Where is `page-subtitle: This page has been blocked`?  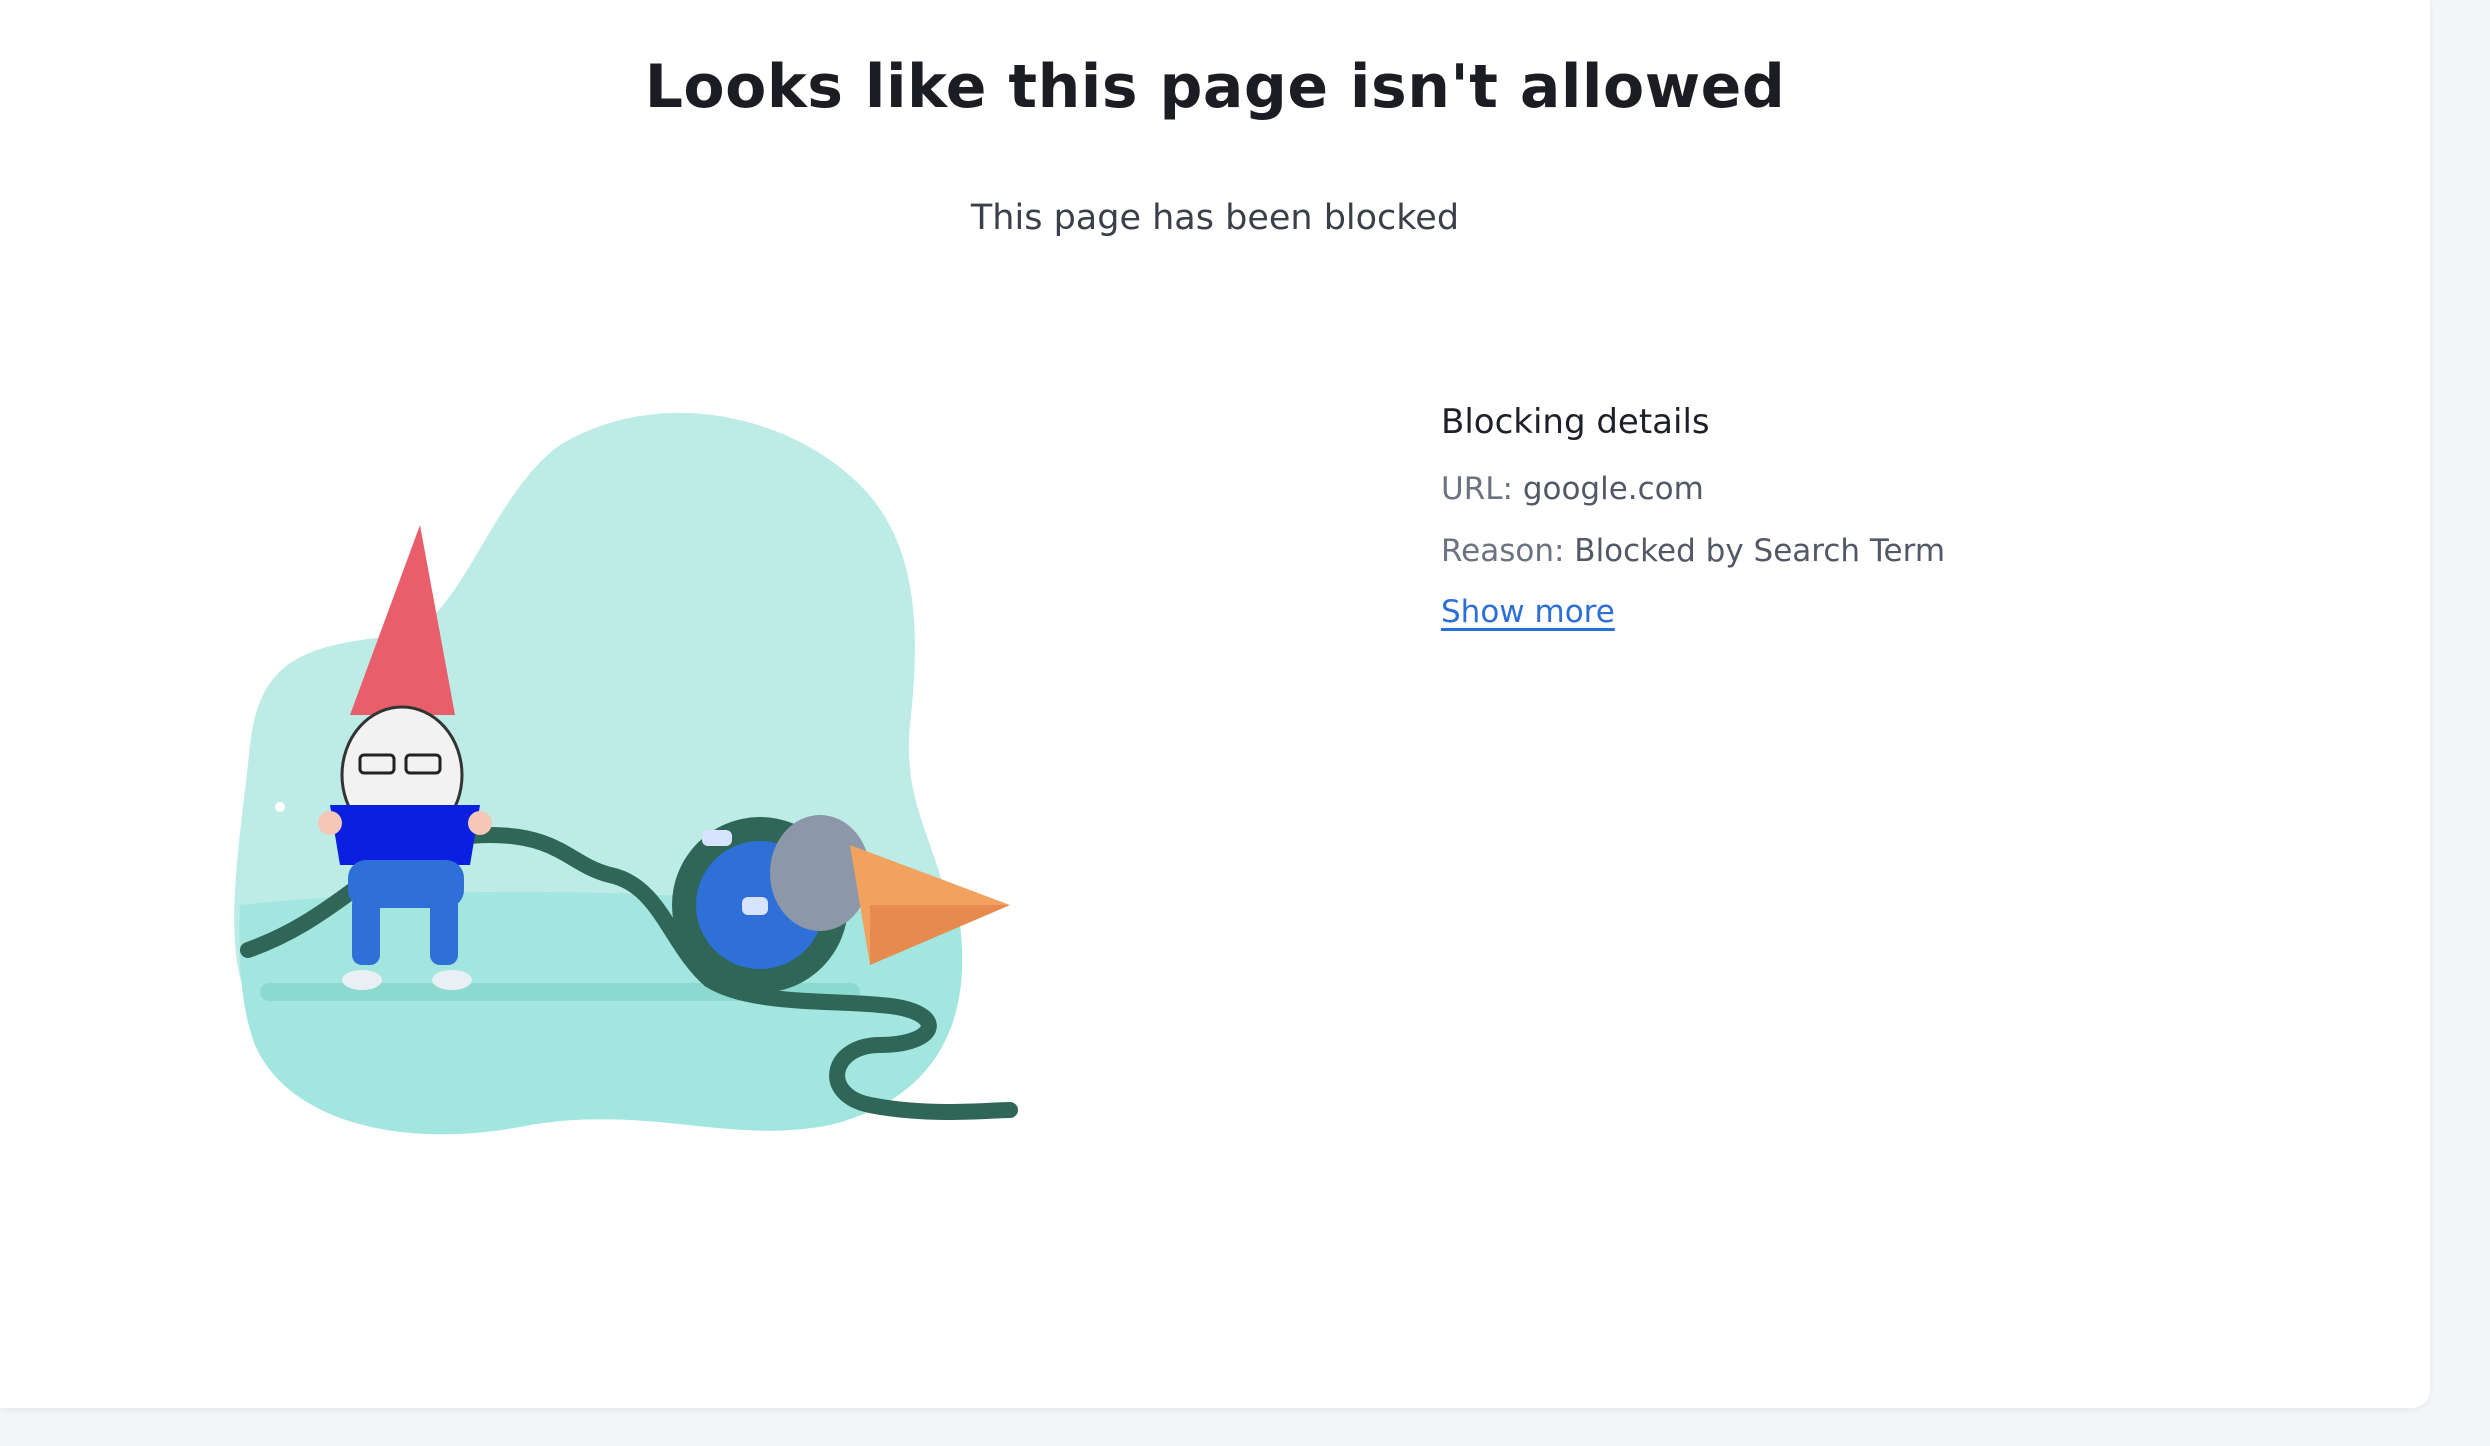 page-subtitle: This page has been blocked is located at coordinates (1215, 218).